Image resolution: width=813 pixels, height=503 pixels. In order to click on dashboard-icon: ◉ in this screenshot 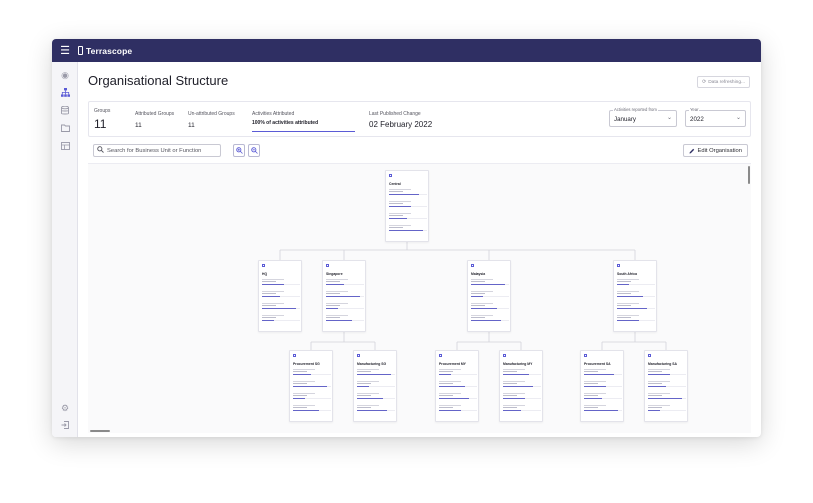, I will do `click(65, 75)`.